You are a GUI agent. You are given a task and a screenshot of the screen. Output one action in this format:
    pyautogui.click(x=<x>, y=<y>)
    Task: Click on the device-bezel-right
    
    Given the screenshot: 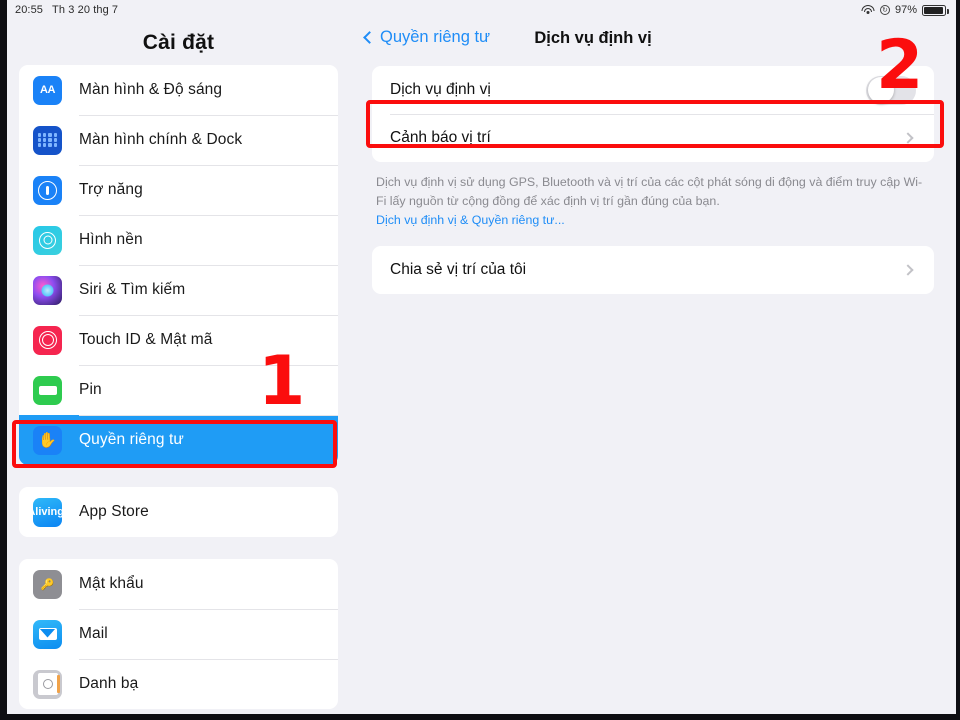 What is the action you would take?
    pyautogui.click(x=958, y=360)
    